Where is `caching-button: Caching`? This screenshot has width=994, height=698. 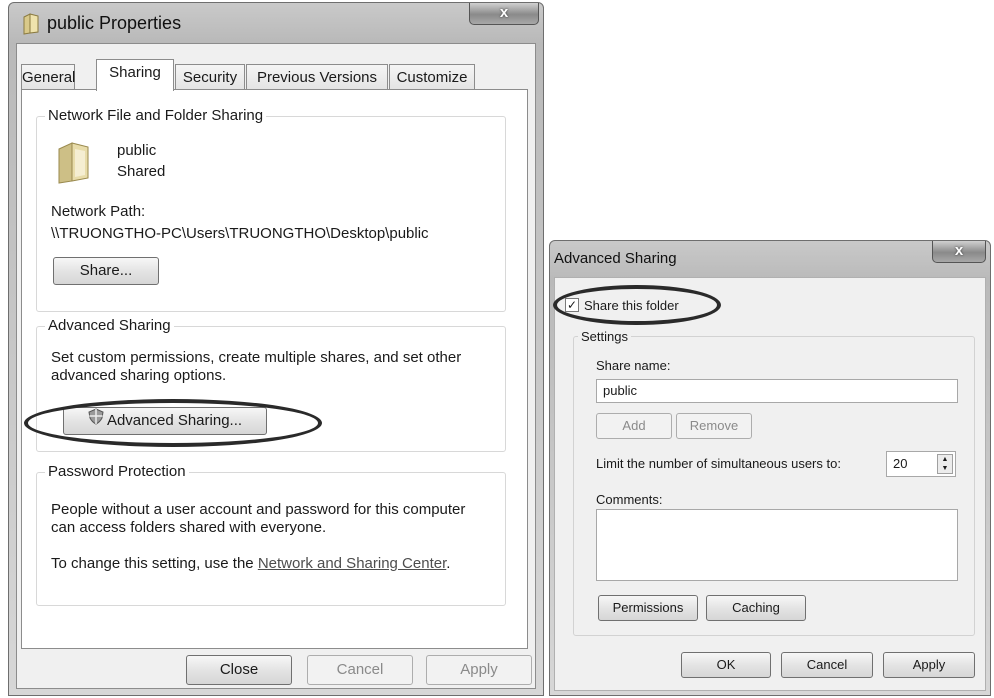
caching-button: Caching is located at coordinates (756, 608).